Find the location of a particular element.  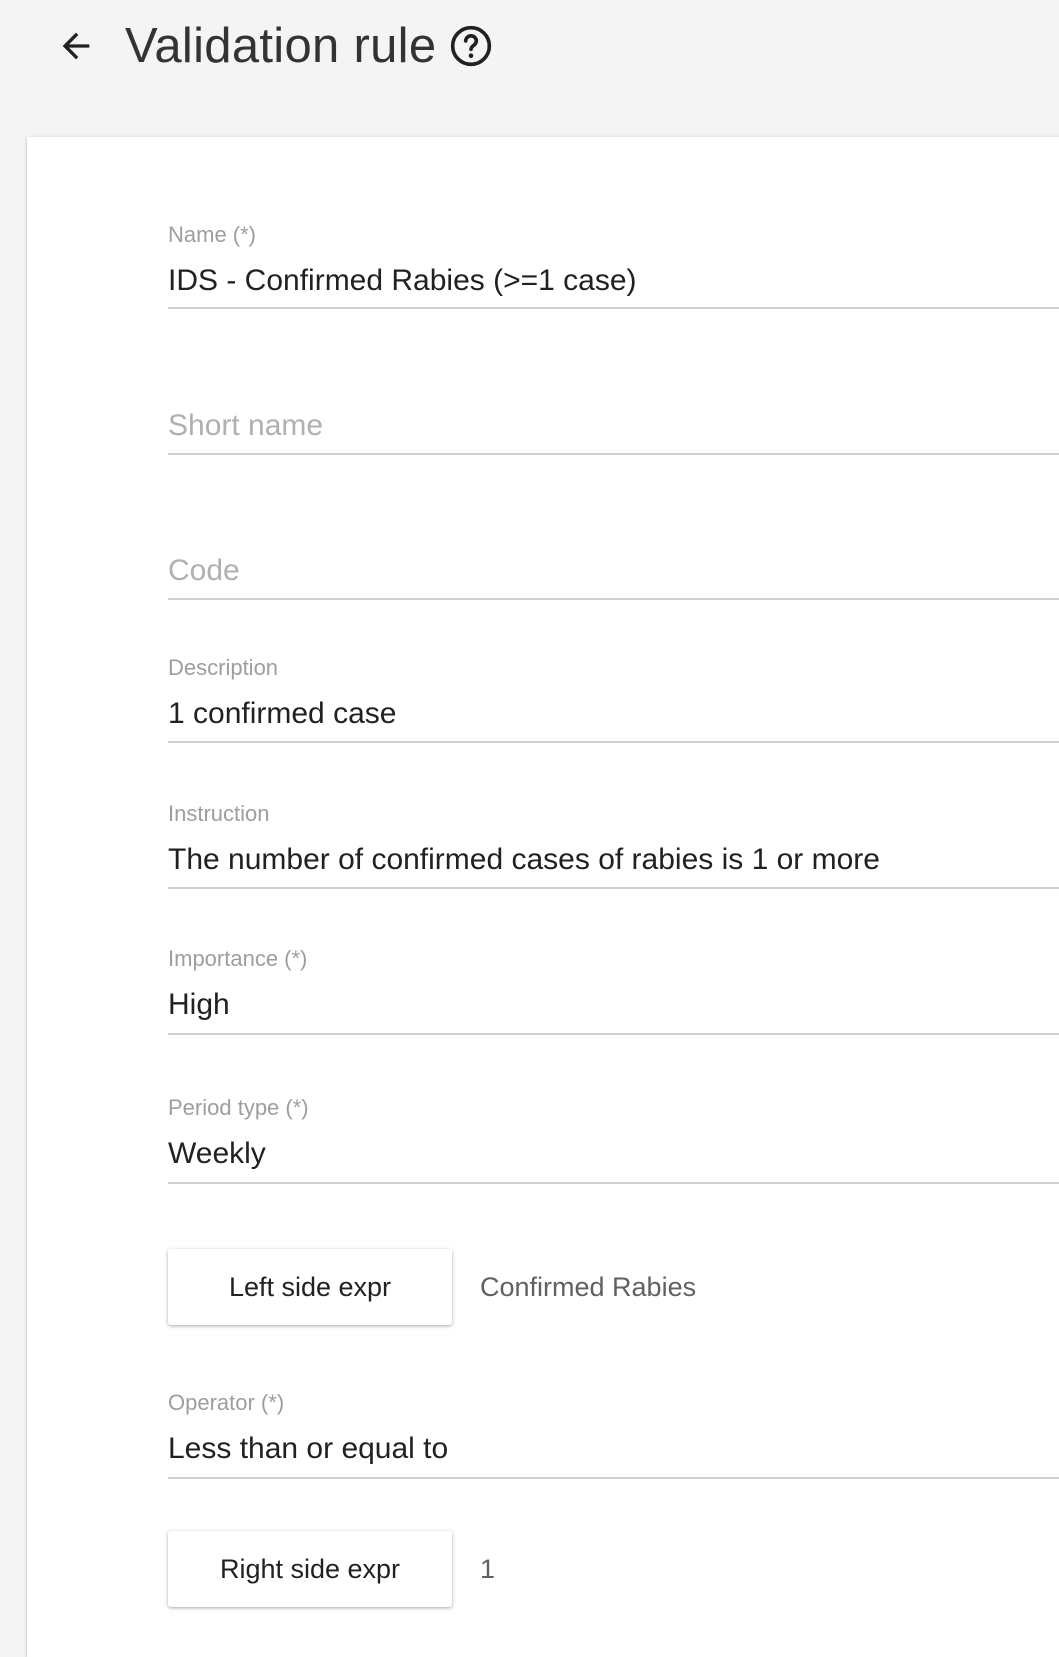

name-underline is located at coordinates (613, 308).